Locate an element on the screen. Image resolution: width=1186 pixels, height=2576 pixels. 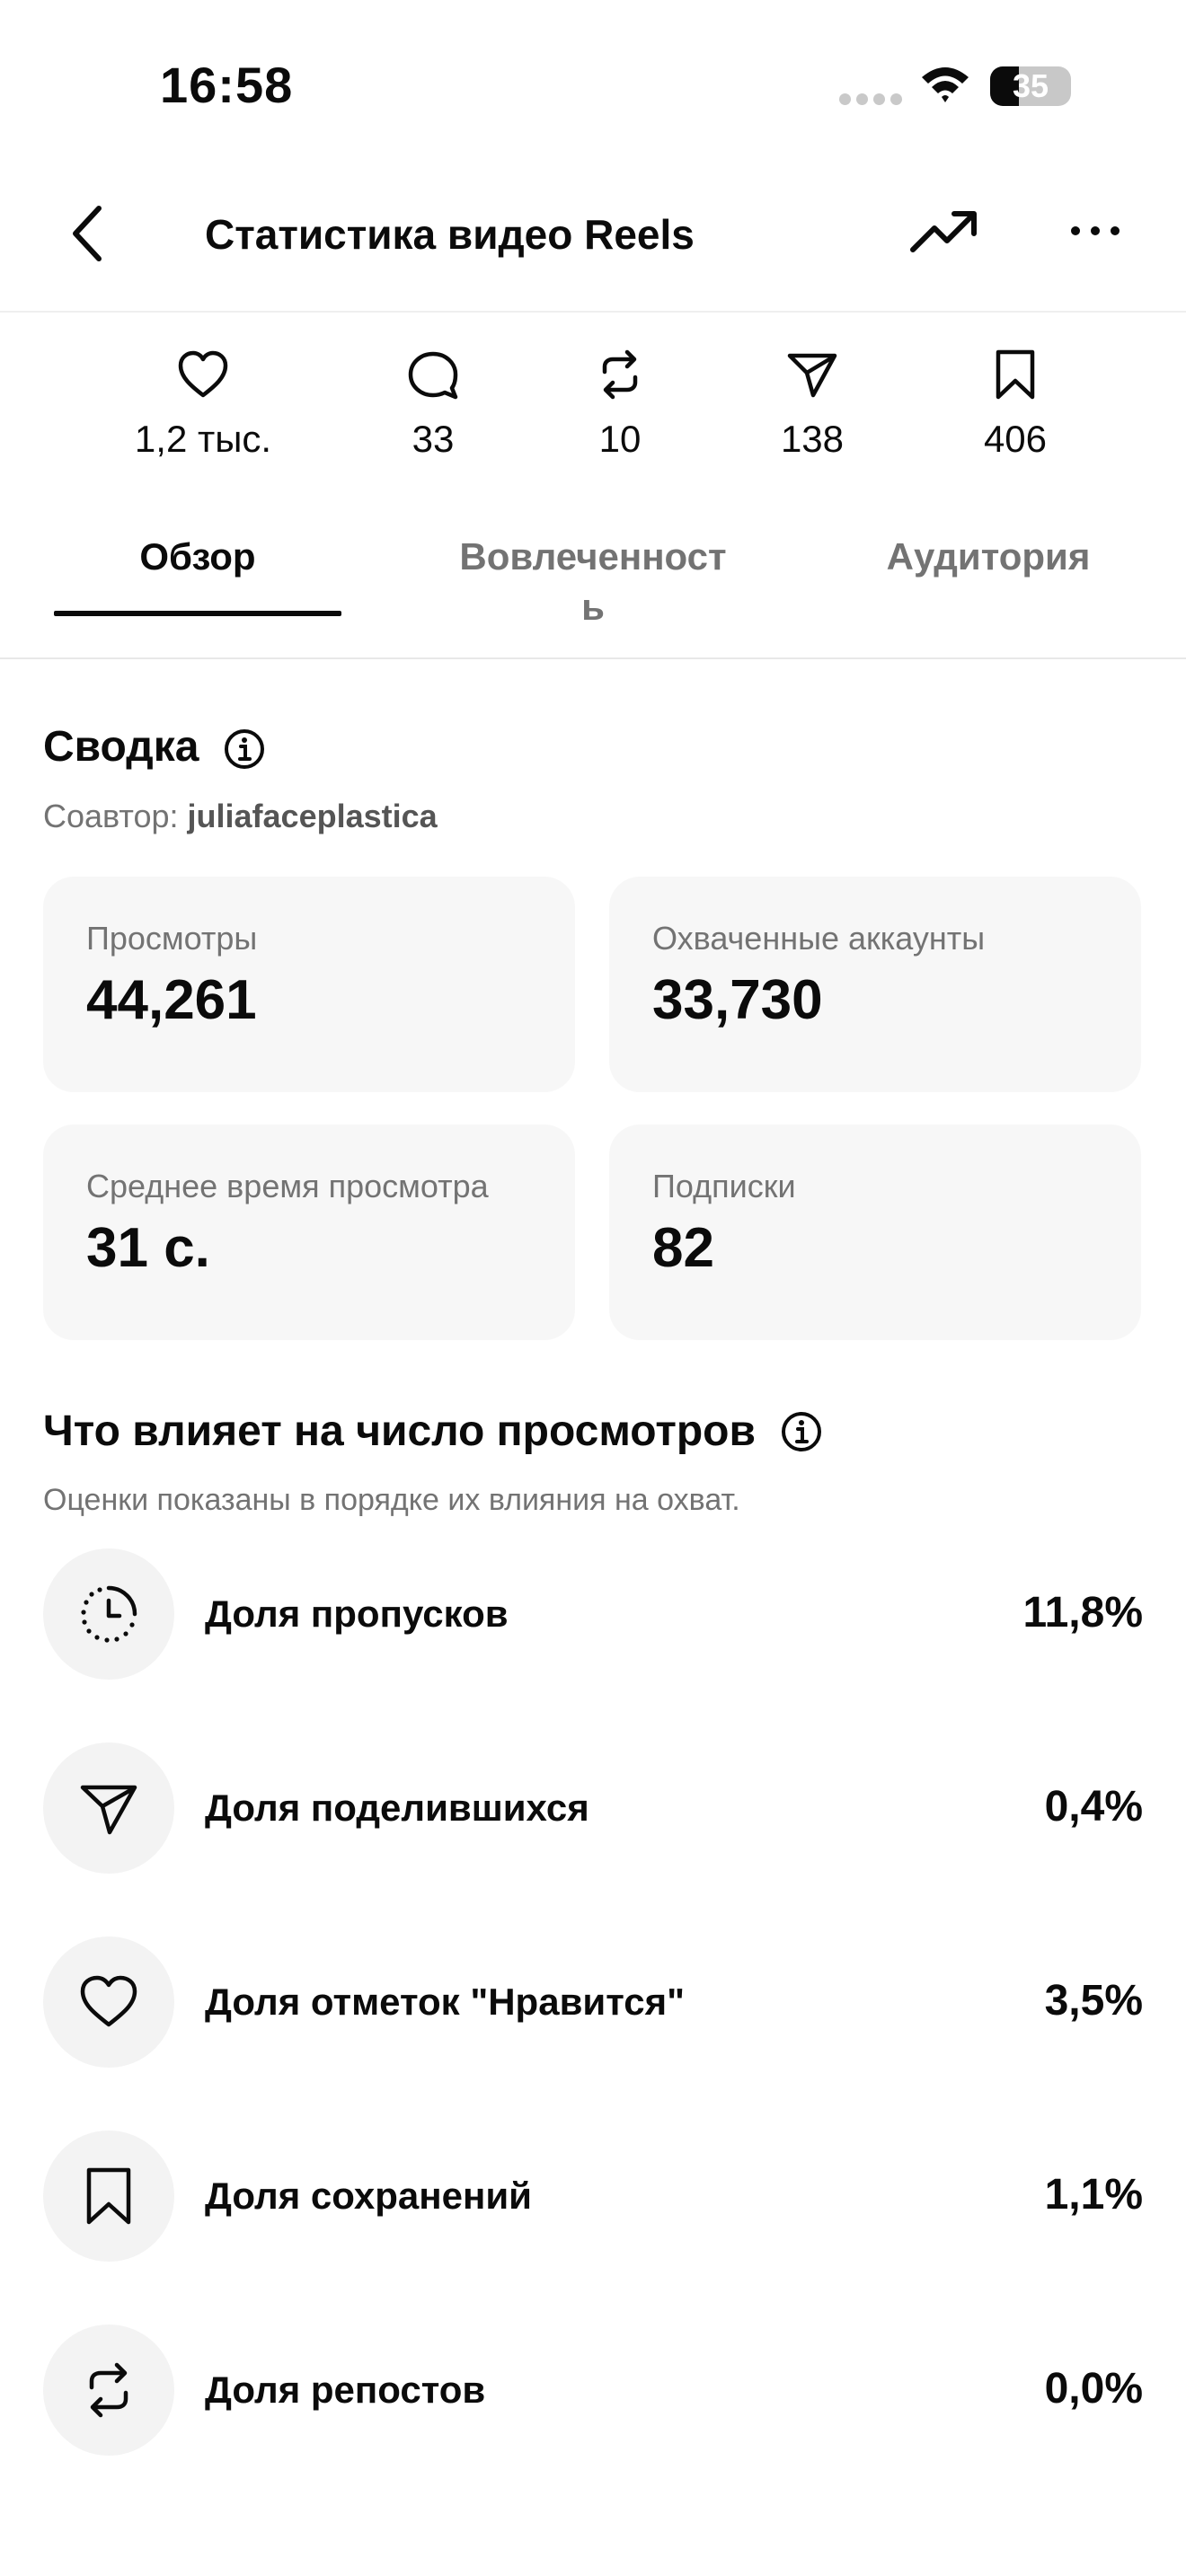
tab-bar: Обзор Вовлеченност ь Аудитория is located at coordinates (593, 592).